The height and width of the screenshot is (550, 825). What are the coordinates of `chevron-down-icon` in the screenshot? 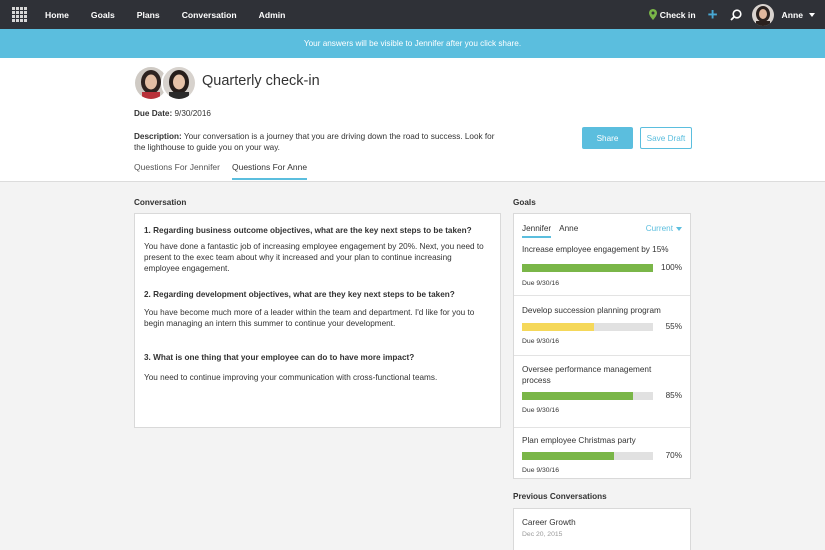 It's located at (812, 14).